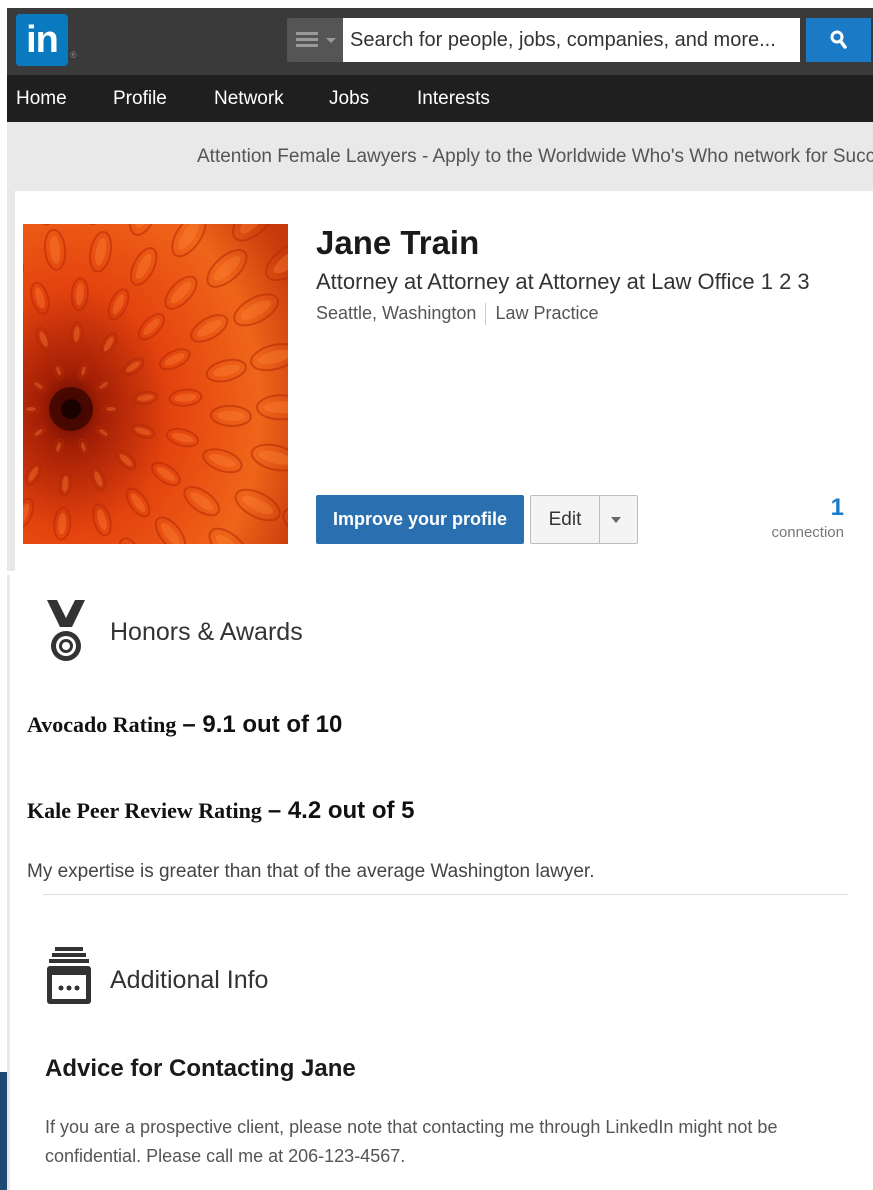  Describe the element at coordinates (453, 99) in the screenshot. I see `nav-item-interests: Interests` at that location.